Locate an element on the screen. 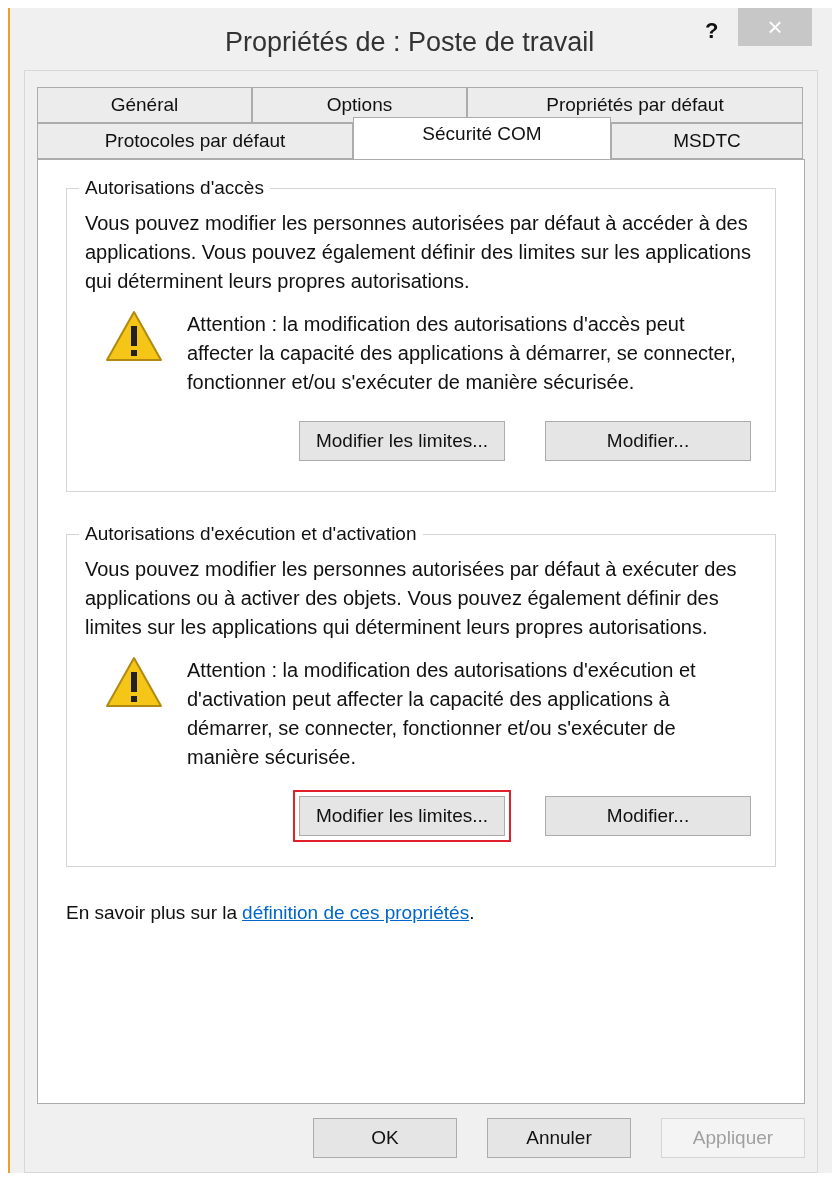 This screenshot has width=832, height=1186. help-button: ? is located at coordinates (712, 30).